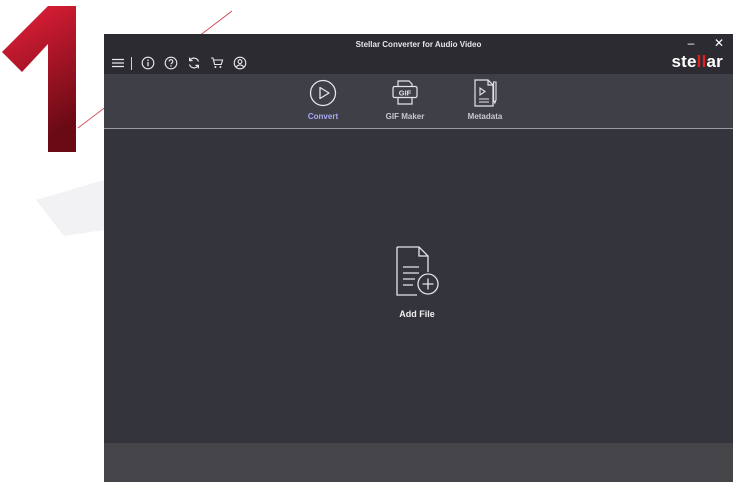  Describe the element at coordinates (417, 271) in the screenshot. I see `add-file-icon` at that location.